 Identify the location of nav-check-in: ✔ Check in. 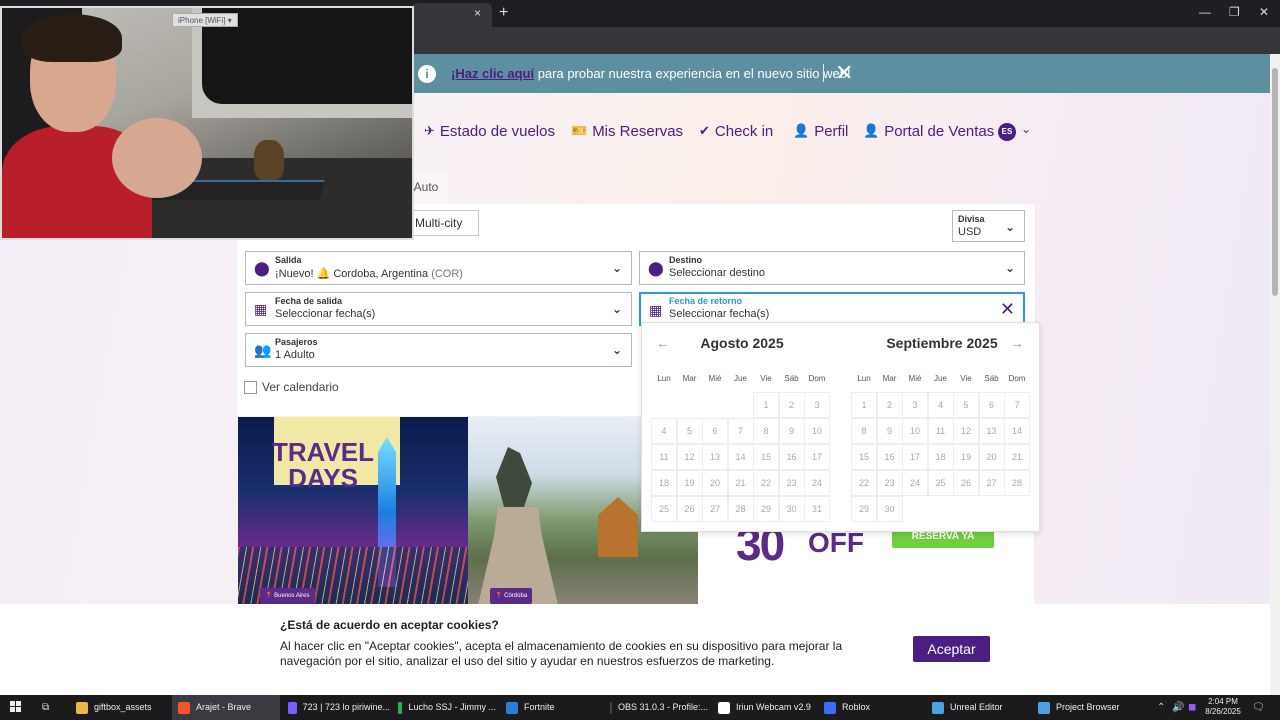
(736, 131).